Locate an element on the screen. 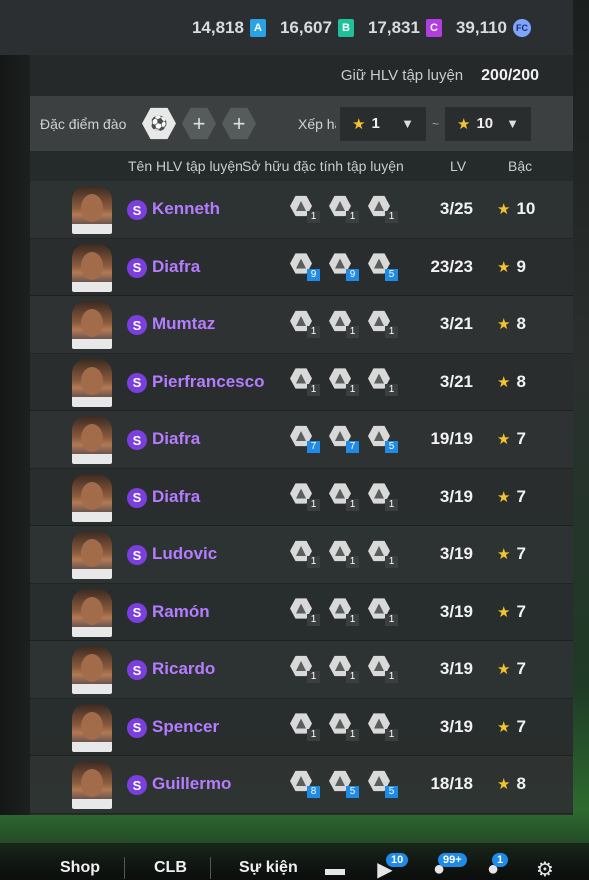 This screenshot has width=589, height=880. coach-row: S Diafra 9 9 5 23/23 ★ 9 is located at coordinates (301, 267).